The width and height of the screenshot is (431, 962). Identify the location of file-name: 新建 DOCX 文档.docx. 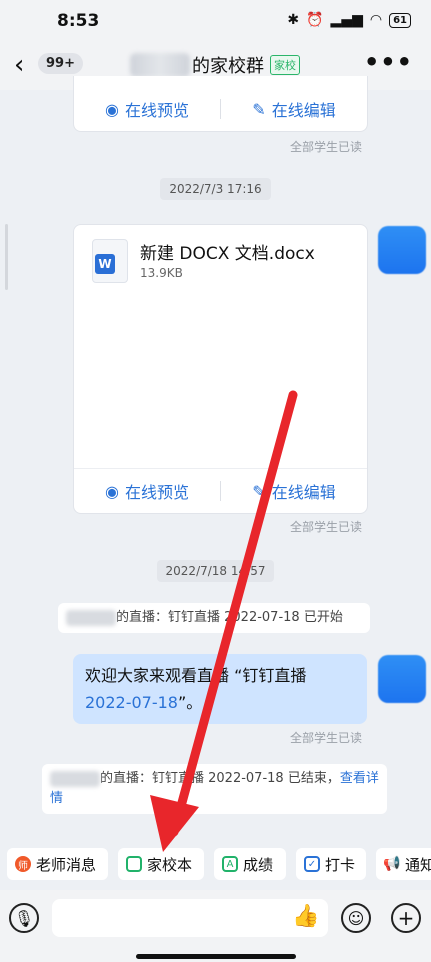
(227, 254).